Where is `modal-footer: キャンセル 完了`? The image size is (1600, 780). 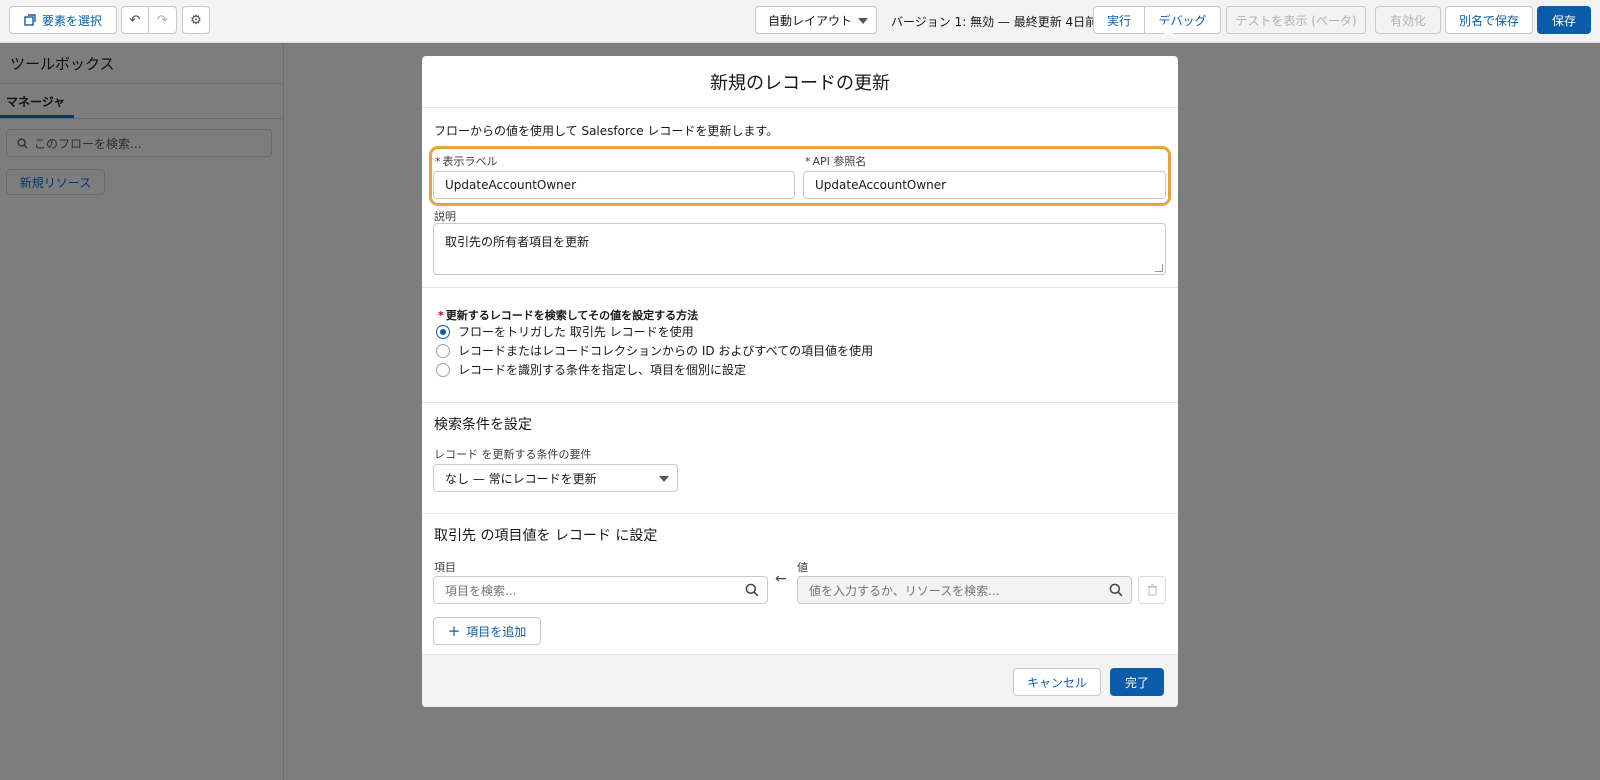
modal-footer: キャンセル 完了 is located at coordinates (800, 680).